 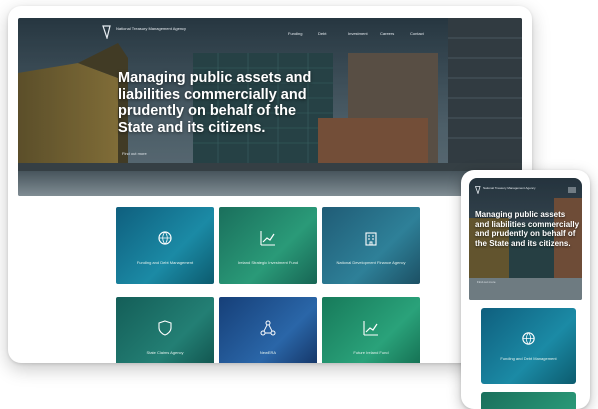 I want to click on tile-label: National Development Finance Agency, so click(x=371, y=262).